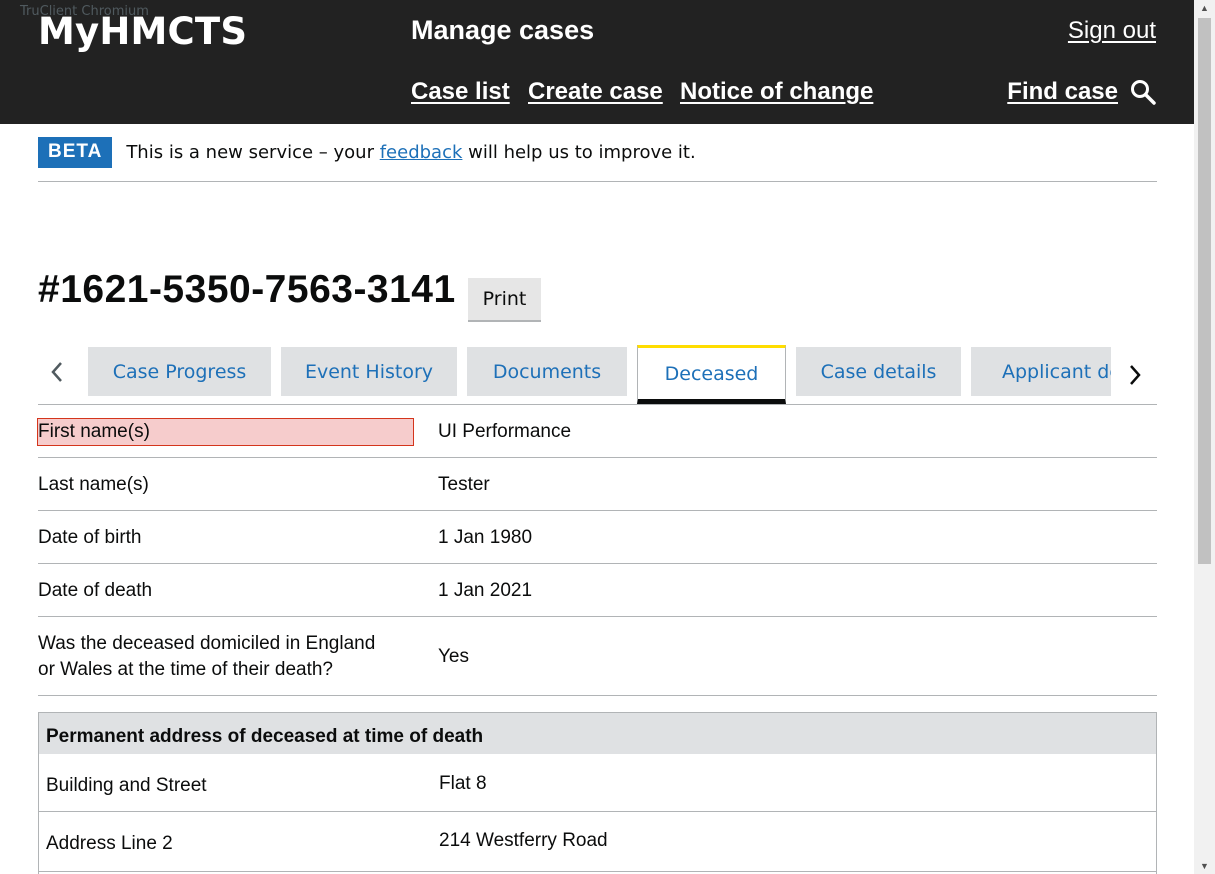 The height and width of the screenshot is (874, 1215). I want to click on dob-label: Date of birth, so click(90, 537).